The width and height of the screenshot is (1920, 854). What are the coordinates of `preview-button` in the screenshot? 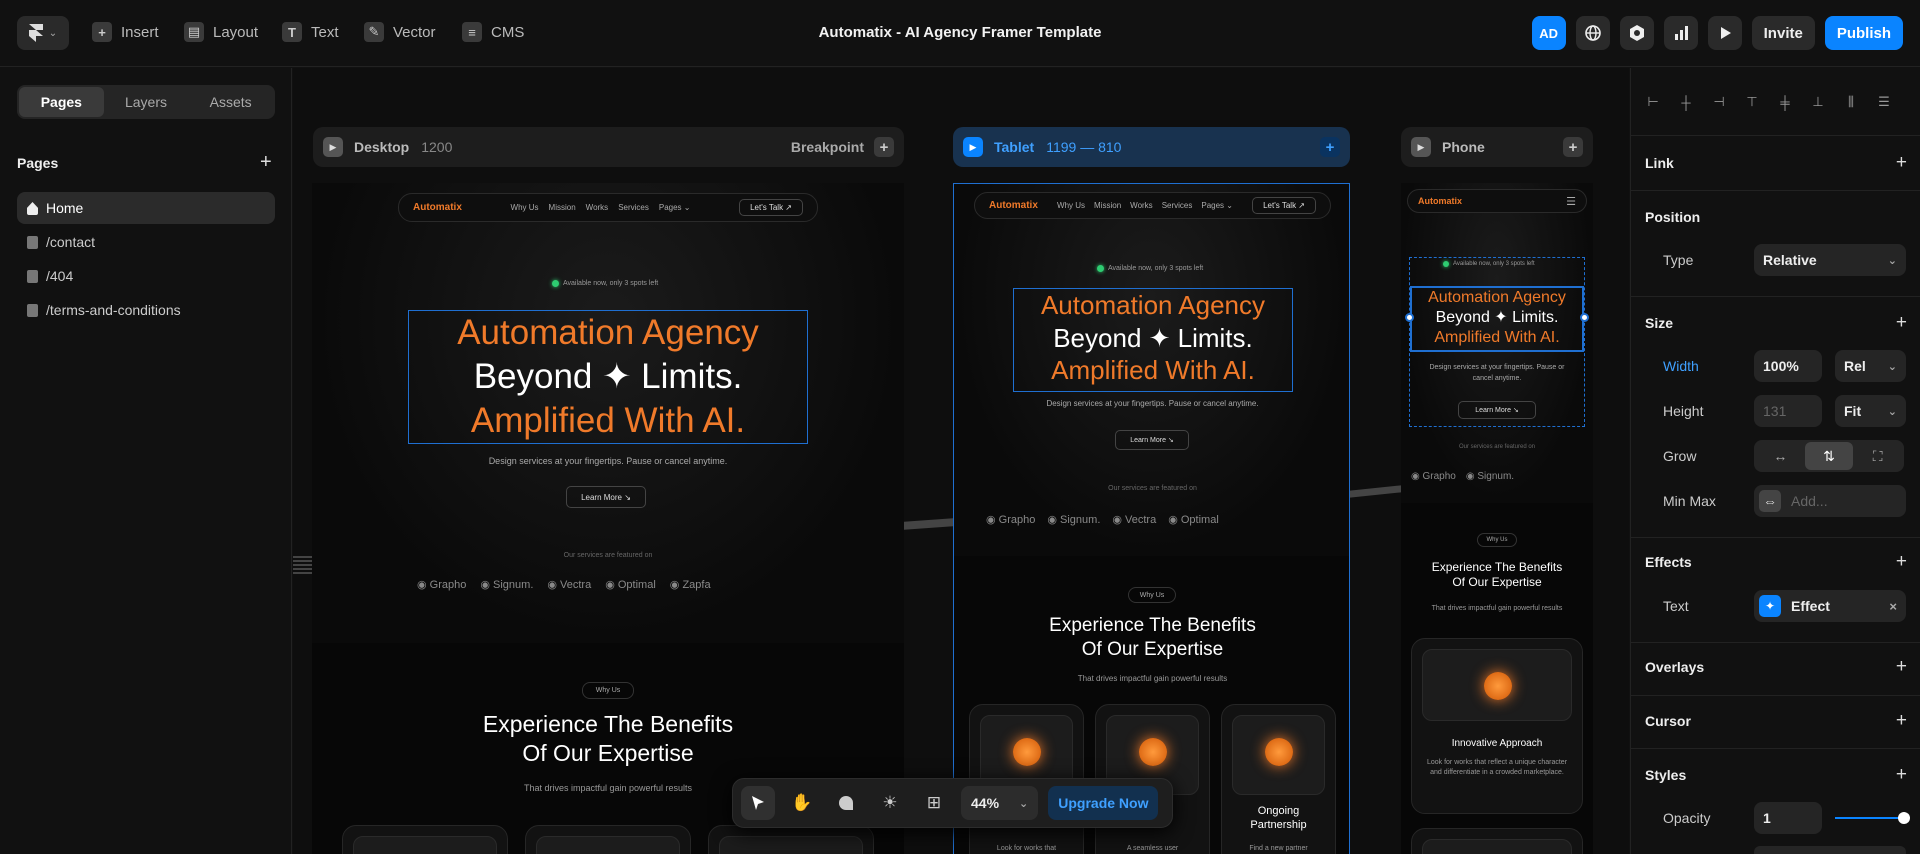 It's located at (1724, 33).